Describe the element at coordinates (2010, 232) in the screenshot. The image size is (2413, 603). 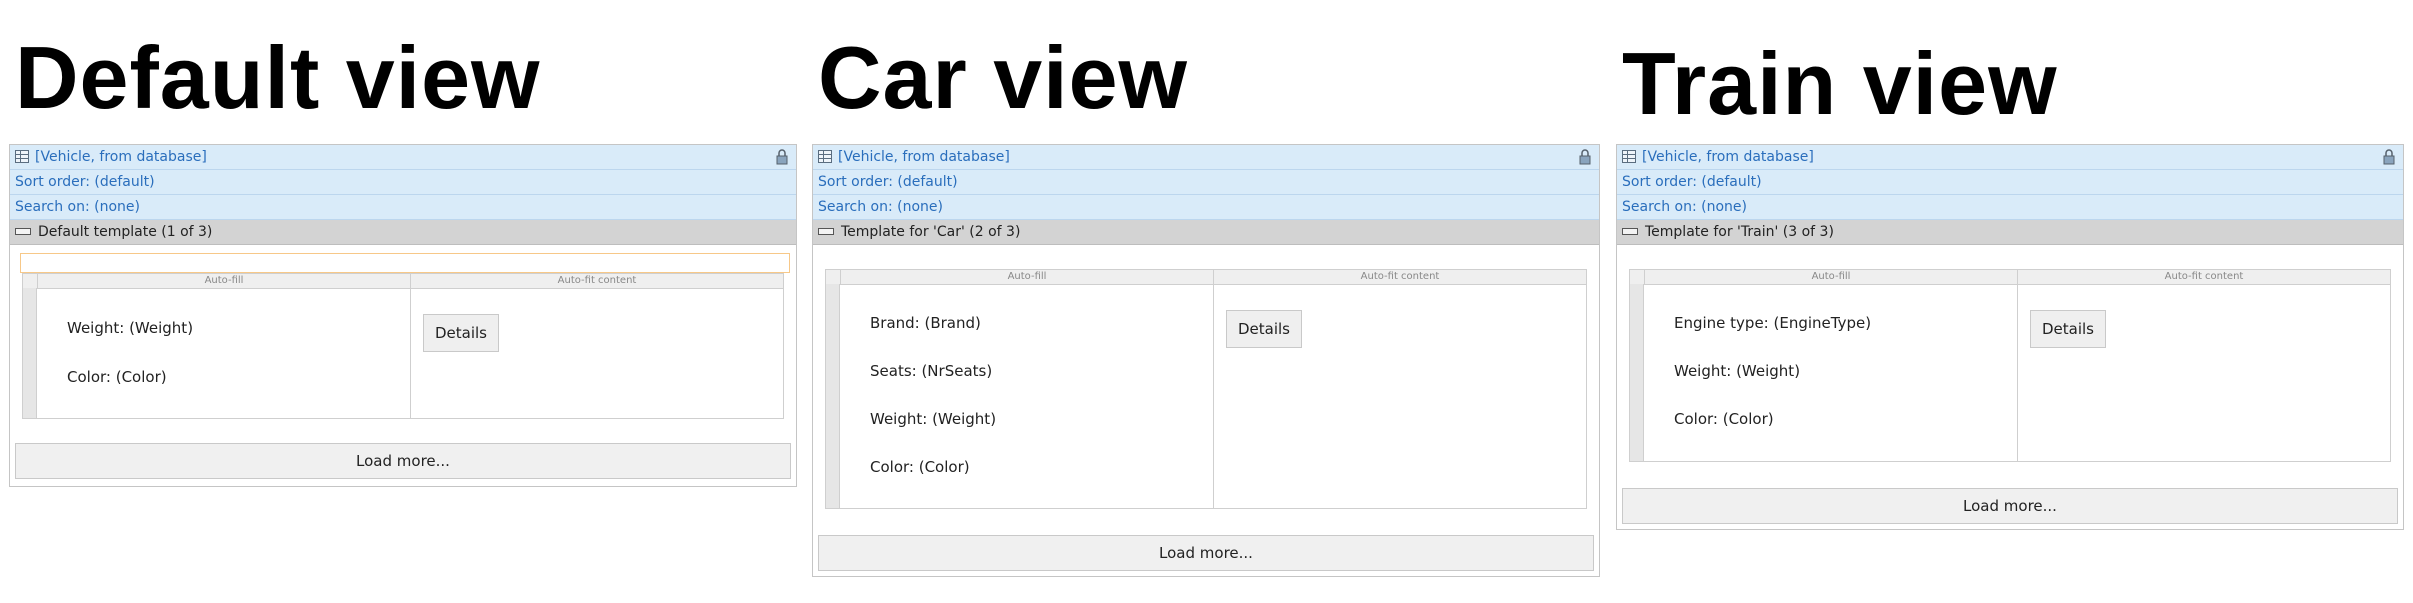
I see `template-bar: Template for 'Train' (3 of 3)` at that location.